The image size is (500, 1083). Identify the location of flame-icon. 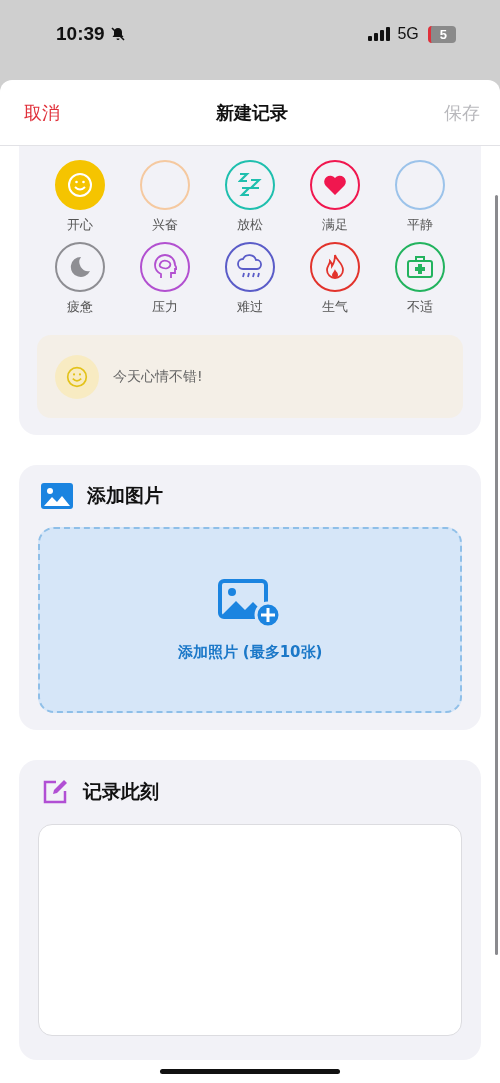
(335, 267).